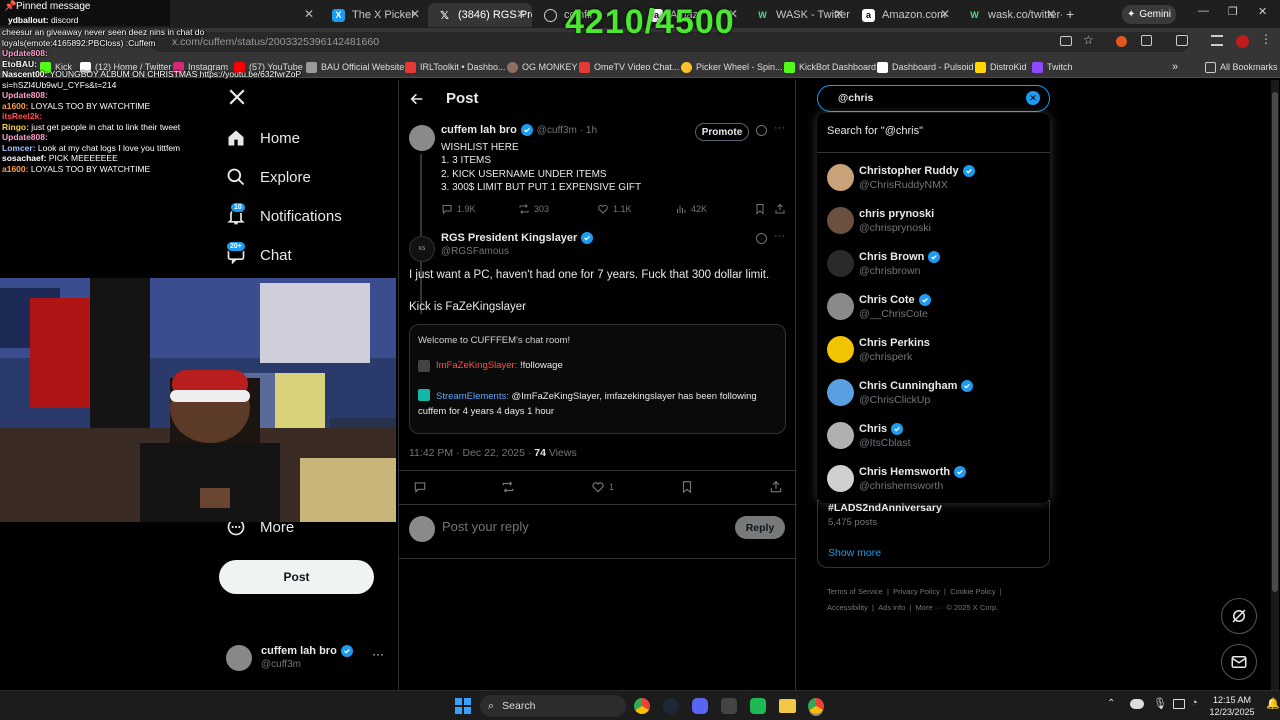  What do you see at coordinates (1217, 40) in the screenshot?
I see `media-icon` at bounding box center [1217, 40].